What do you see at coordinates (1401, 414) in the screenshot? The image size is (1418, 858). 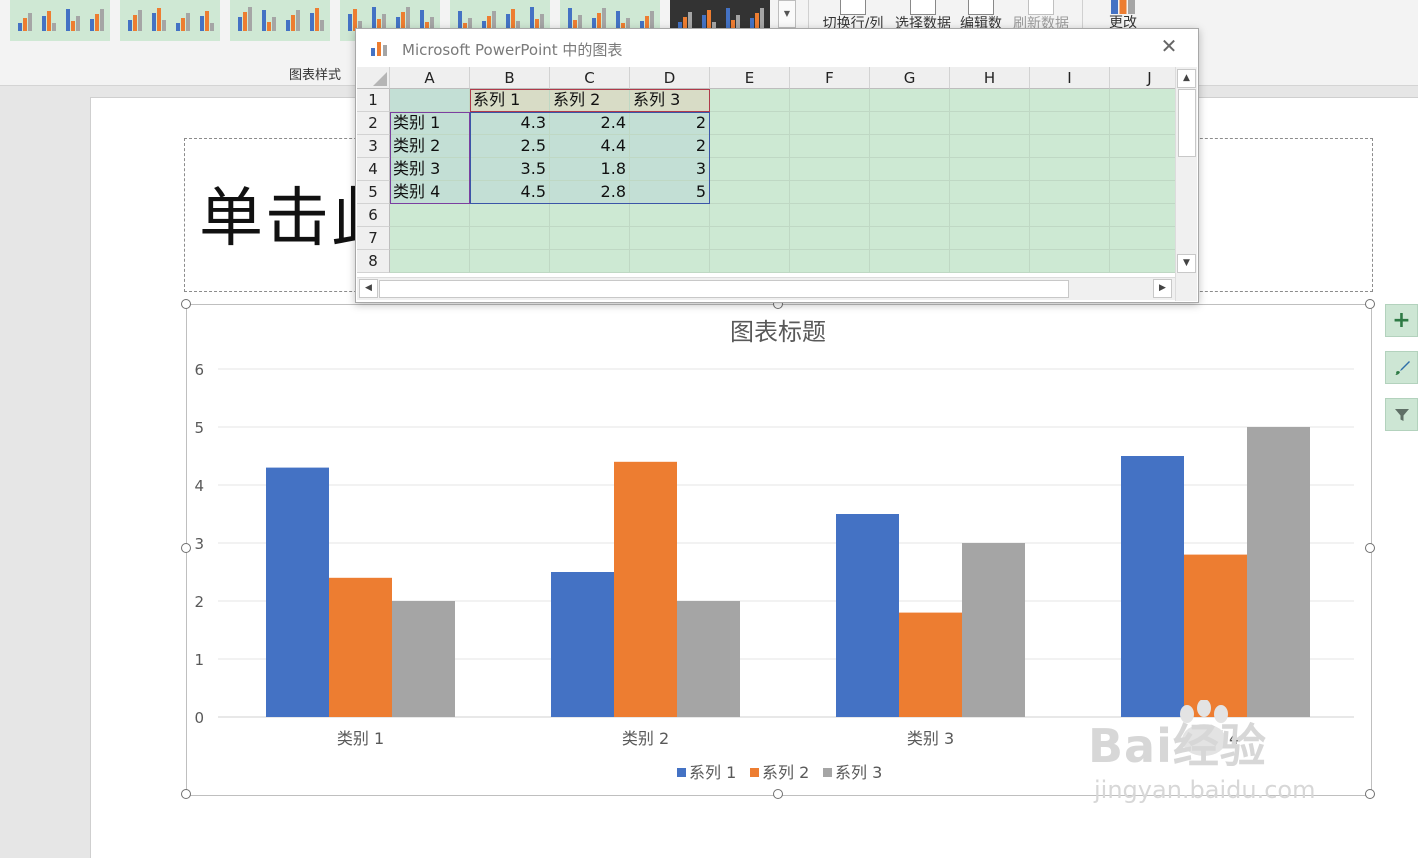 I see `chart-filters-button` at bounding box center [1401, 414].